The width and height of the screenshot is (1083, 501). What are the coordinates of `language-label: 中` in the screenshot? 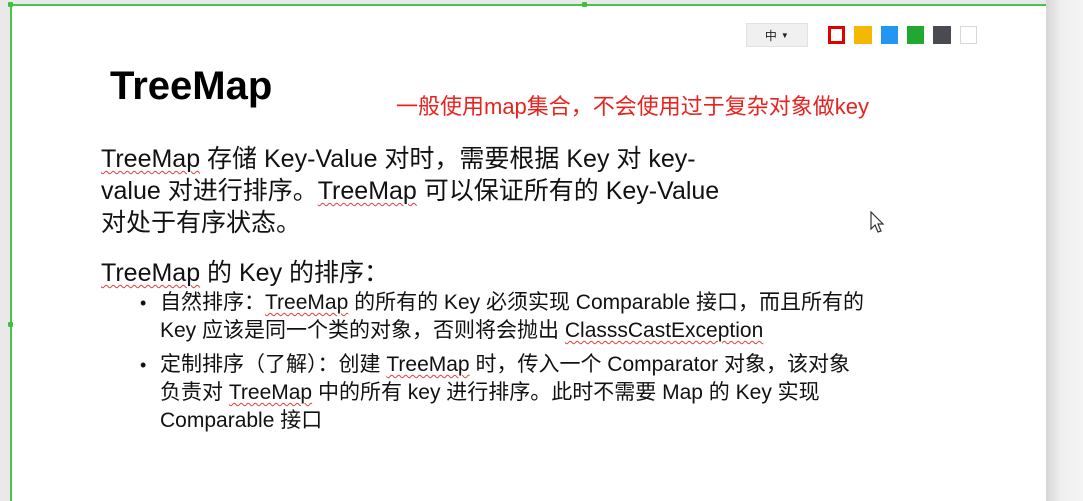 It's located at (770, 35).